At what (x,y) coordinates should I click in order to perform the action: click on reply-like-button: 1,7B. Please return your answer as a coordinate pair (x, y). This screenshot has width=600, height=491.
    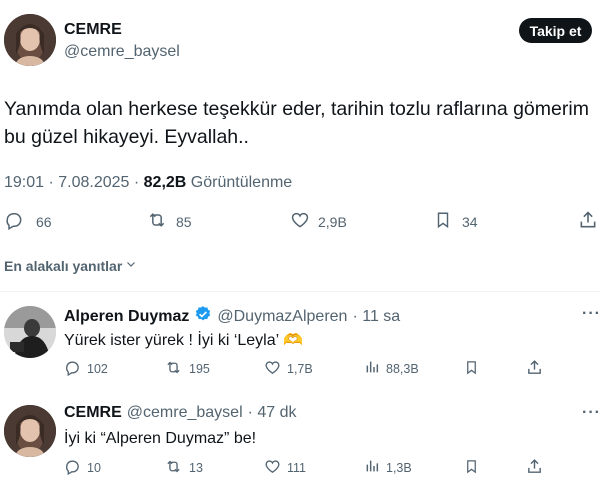
    Looking at the image, I should click on (288, 369).